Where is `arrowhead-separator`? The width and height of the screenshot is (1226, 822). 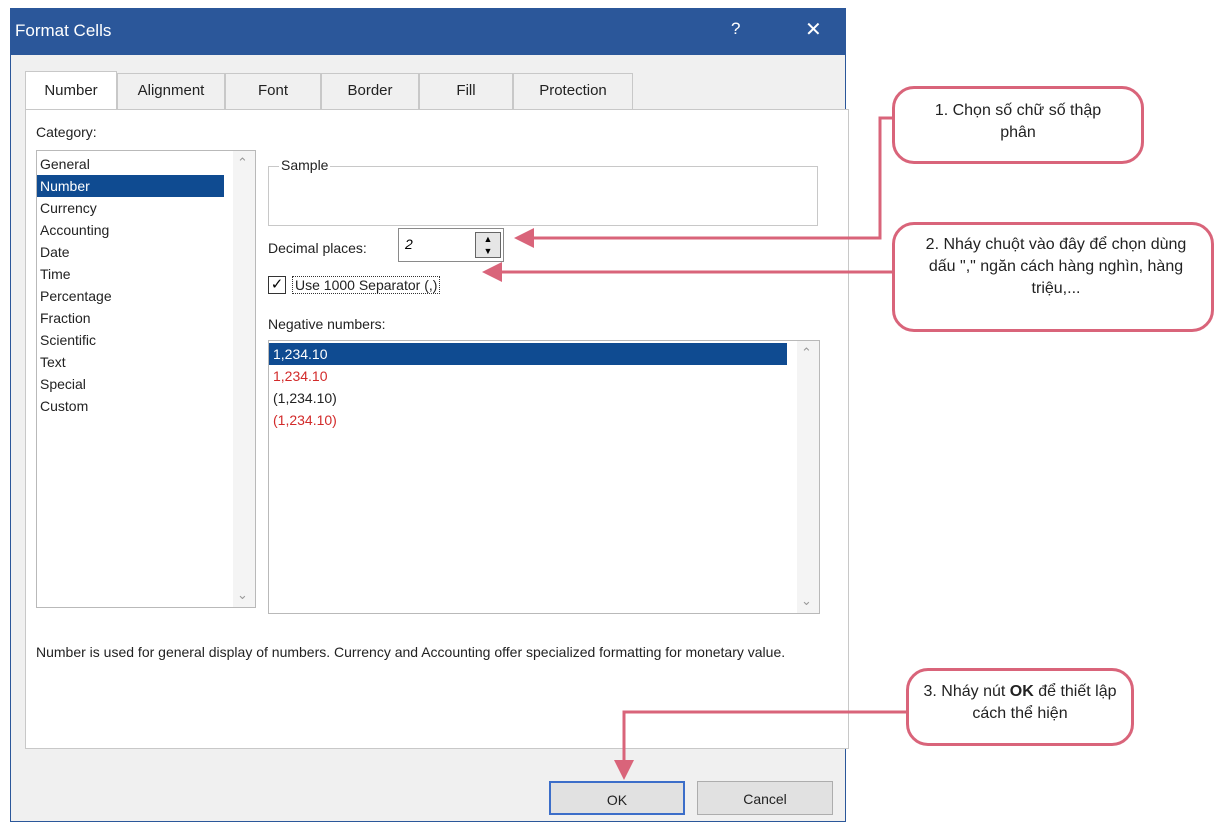
arrowhead-separator is located at coordinates (492, 272).